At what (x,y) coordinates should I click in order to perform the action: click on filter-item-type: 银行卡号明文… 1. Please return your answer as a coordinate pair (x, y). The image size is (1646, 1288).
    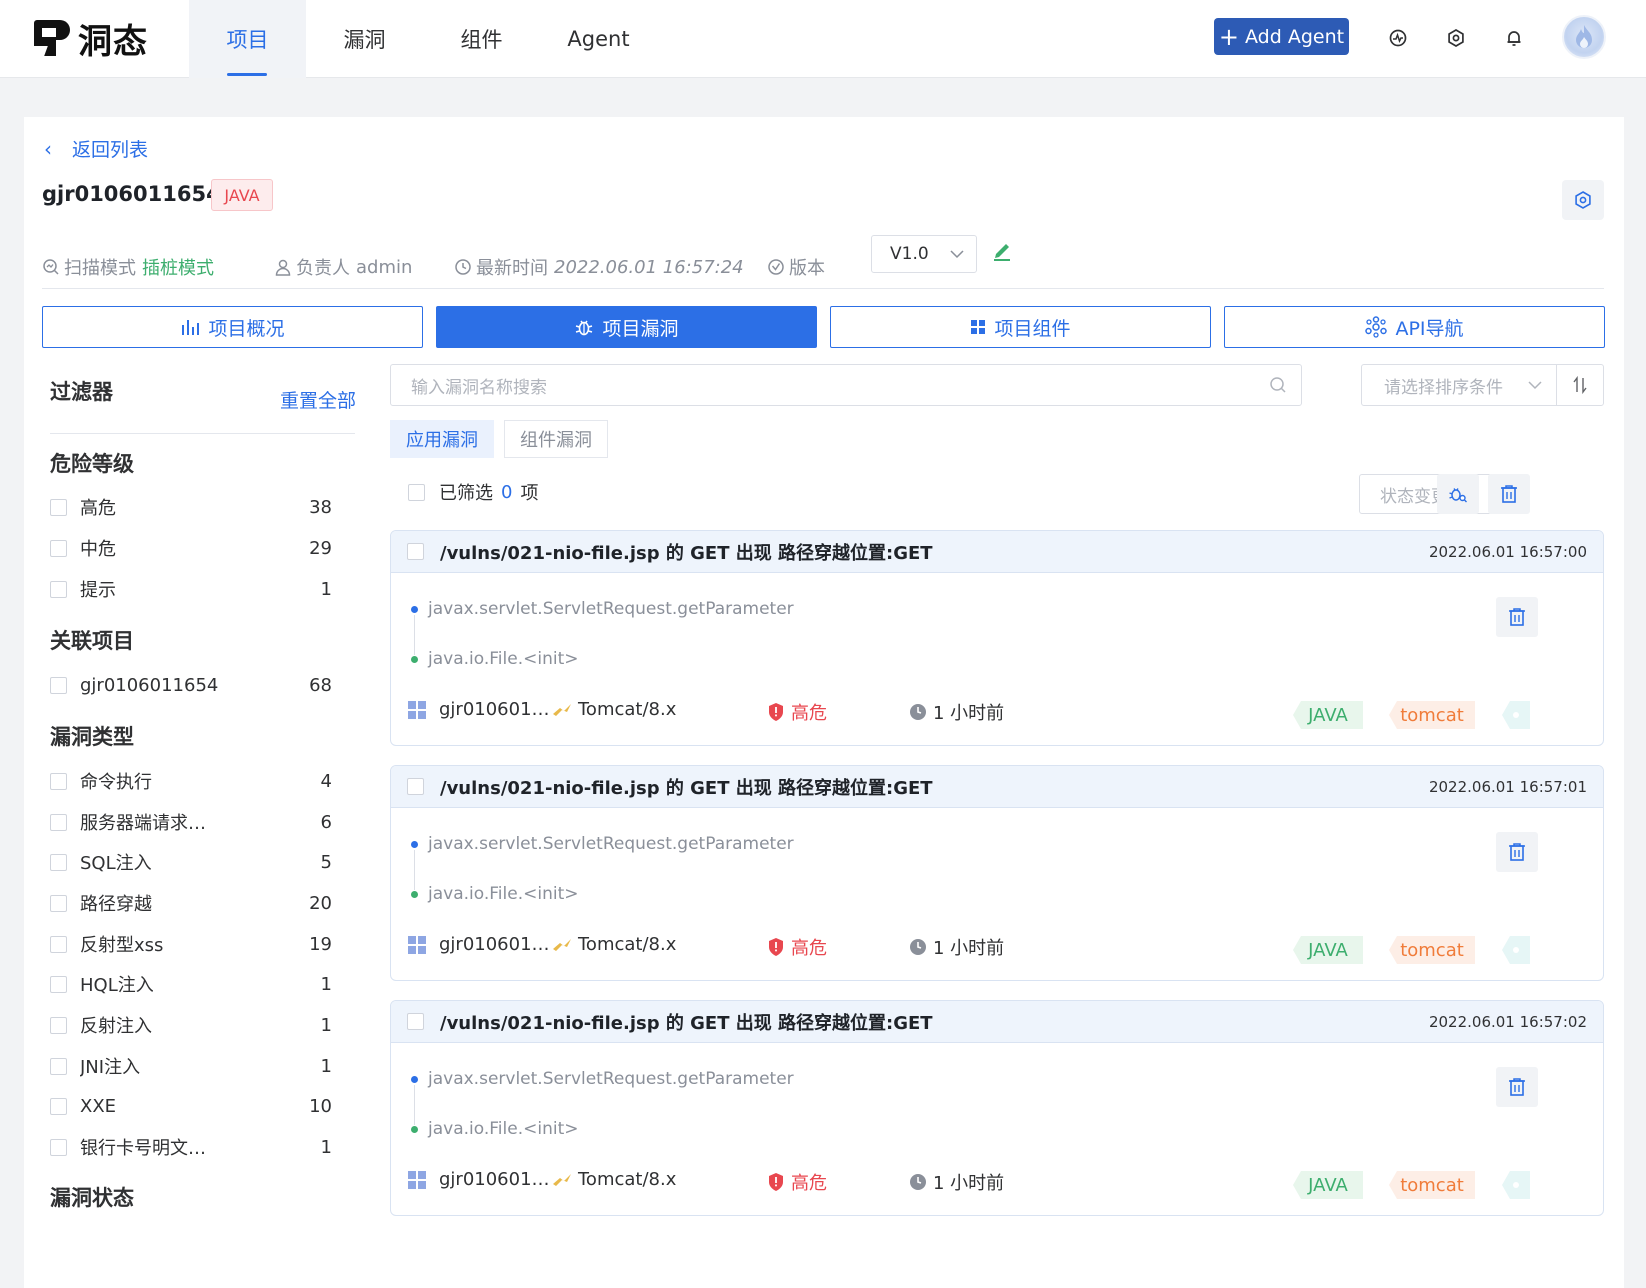
    Looking at the image, I should click on (191, 1147).